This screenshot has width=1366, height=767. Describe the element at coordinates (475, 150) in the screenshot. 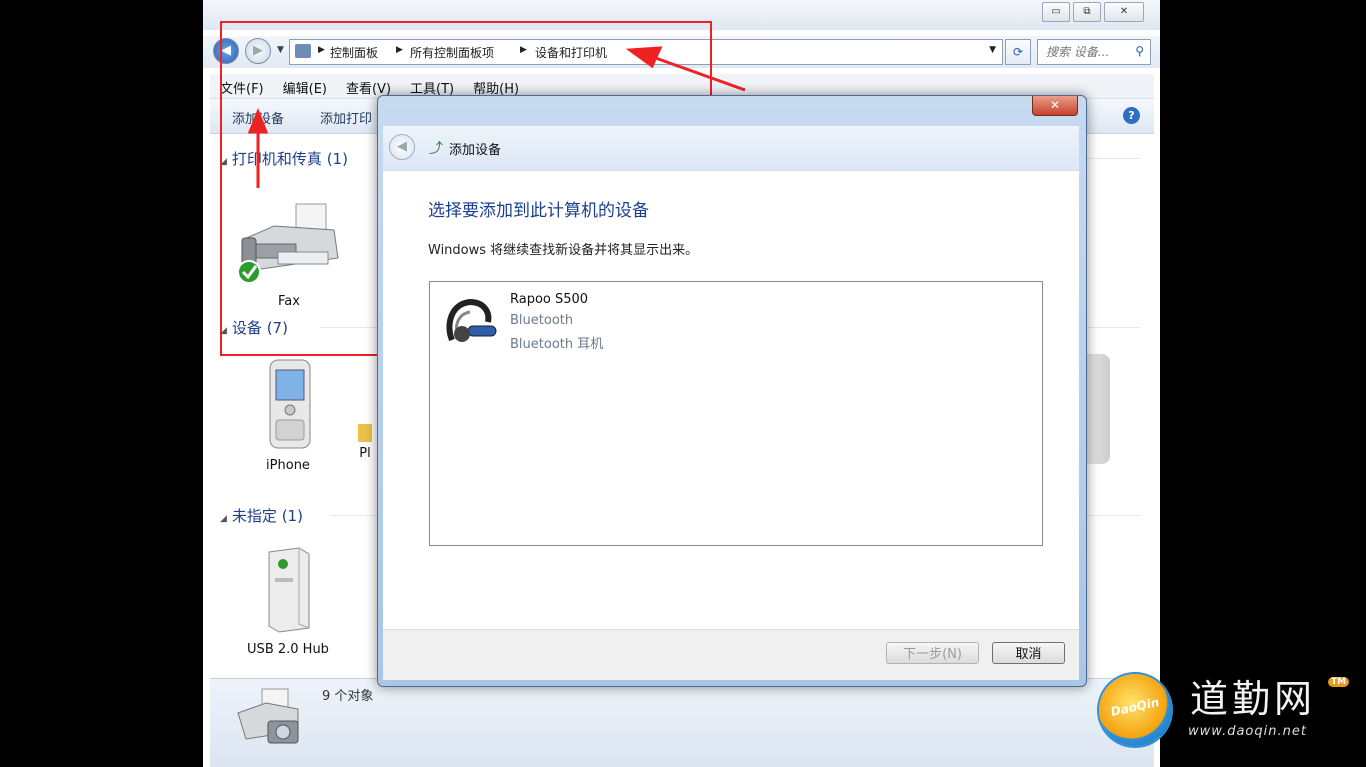

I see `dialog-title: 添加设备` at that location.